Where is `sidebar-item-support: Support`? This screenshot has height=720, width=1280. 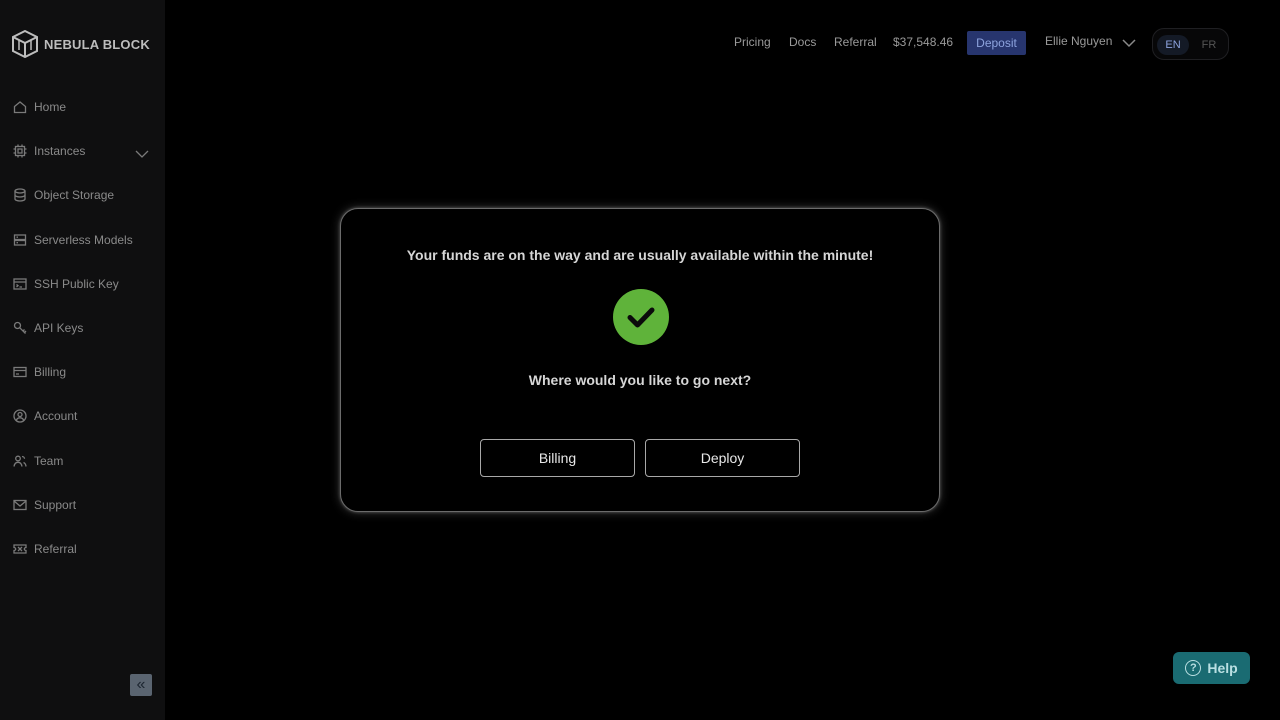 sidebar-item-support: Support is located at coordinates (82, 505).